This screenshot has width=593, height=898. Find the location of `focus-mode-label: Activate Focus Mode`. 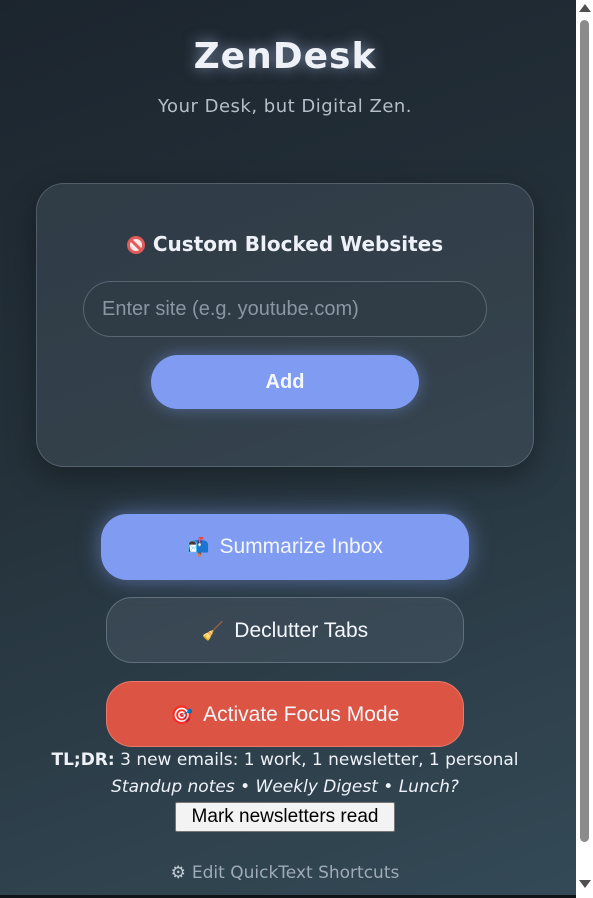

focus-mode-label: Activate Focus Mode is located at coordinates (301, 714).